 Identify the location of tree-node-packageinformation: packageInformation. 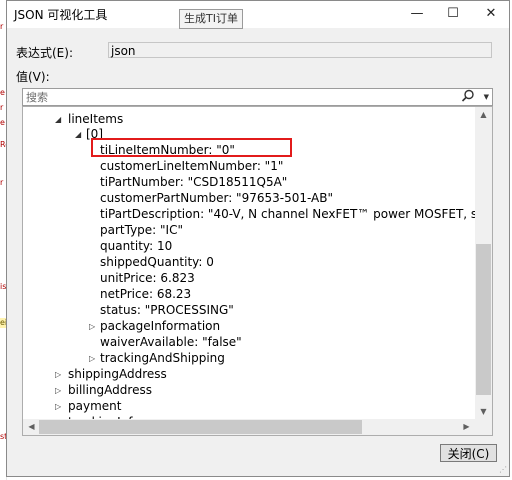
(160, 326).